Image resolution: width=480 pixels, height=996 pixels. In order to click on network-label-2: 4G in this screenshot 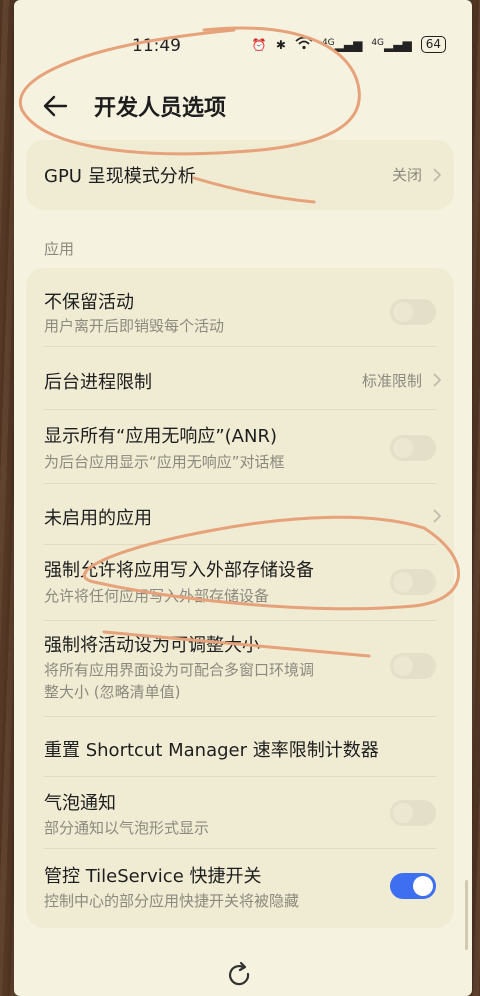, I will do `click(378, 42)`.